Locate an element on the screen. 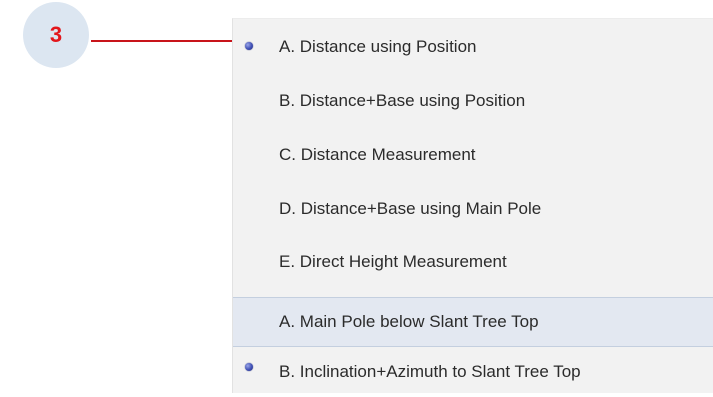  menu-item-distance-base-using-position: B. Distance+Base using Position is located at coordinates (473, 101).